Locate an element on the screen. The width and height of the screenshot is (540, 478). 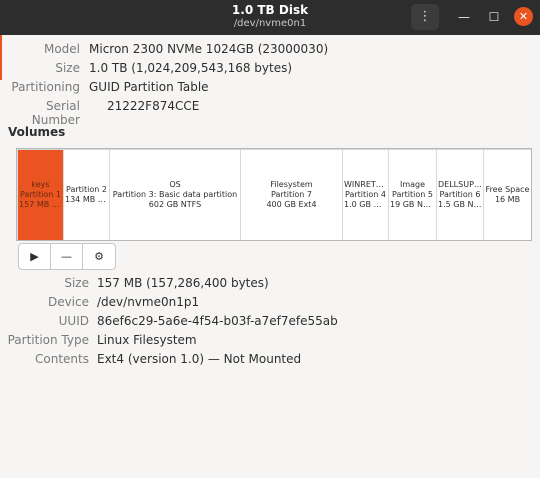
partition-line: 400 GB Ext4 is located at coordinates (291, 204).